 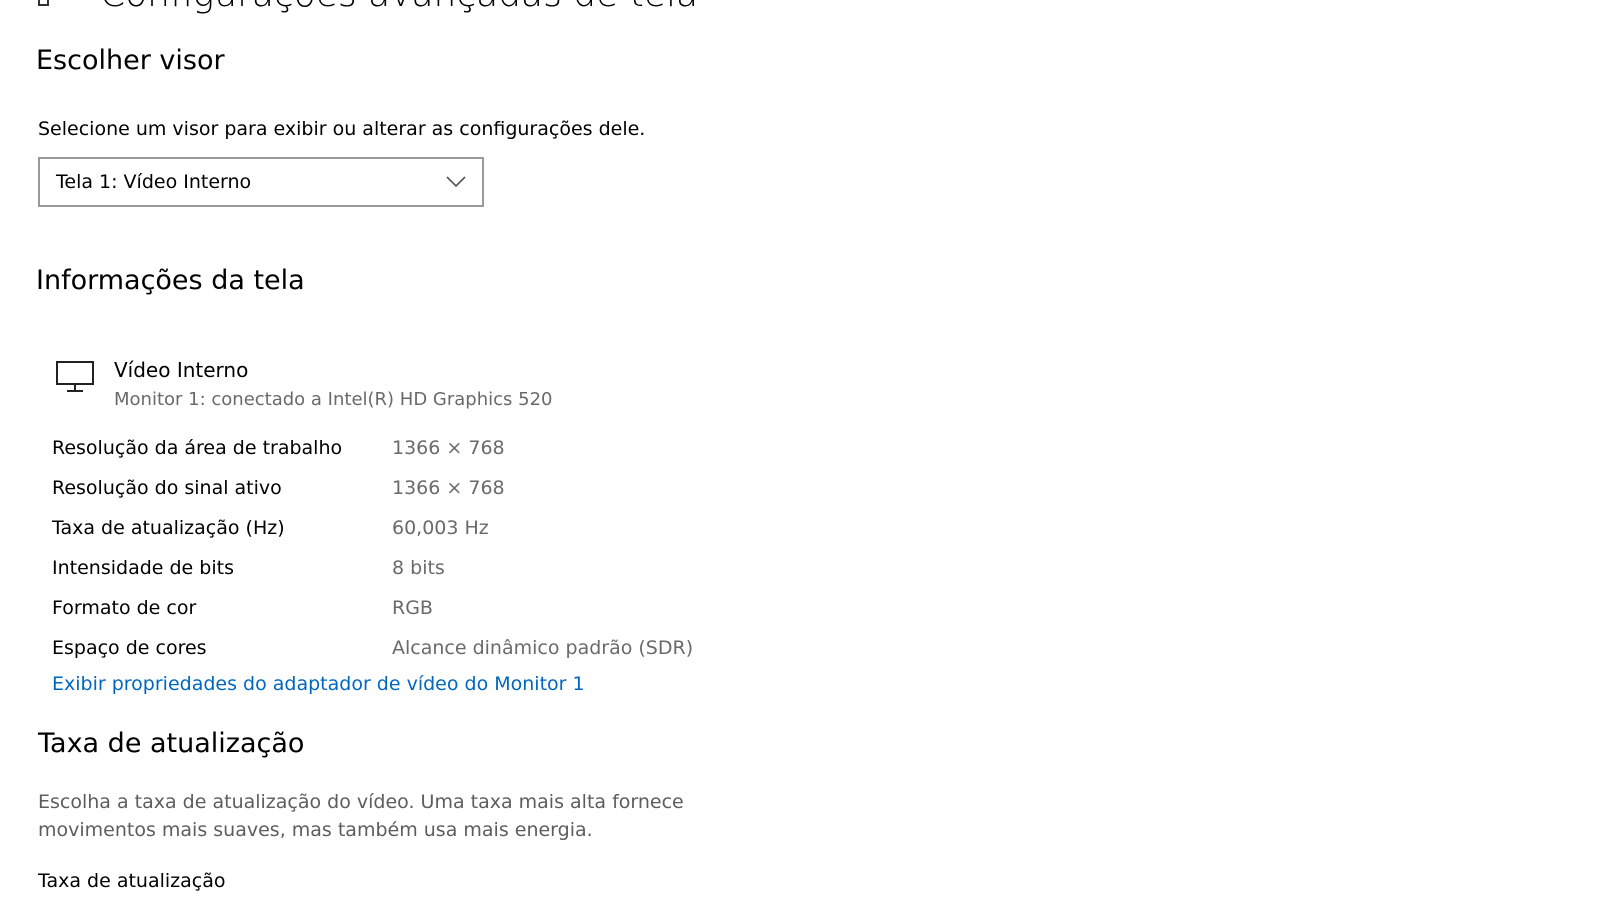 What do you see at coordinates (440, 528) in the screenshot?
I see `info-value: 60,003 Hz` at bounding box center [440, 528].